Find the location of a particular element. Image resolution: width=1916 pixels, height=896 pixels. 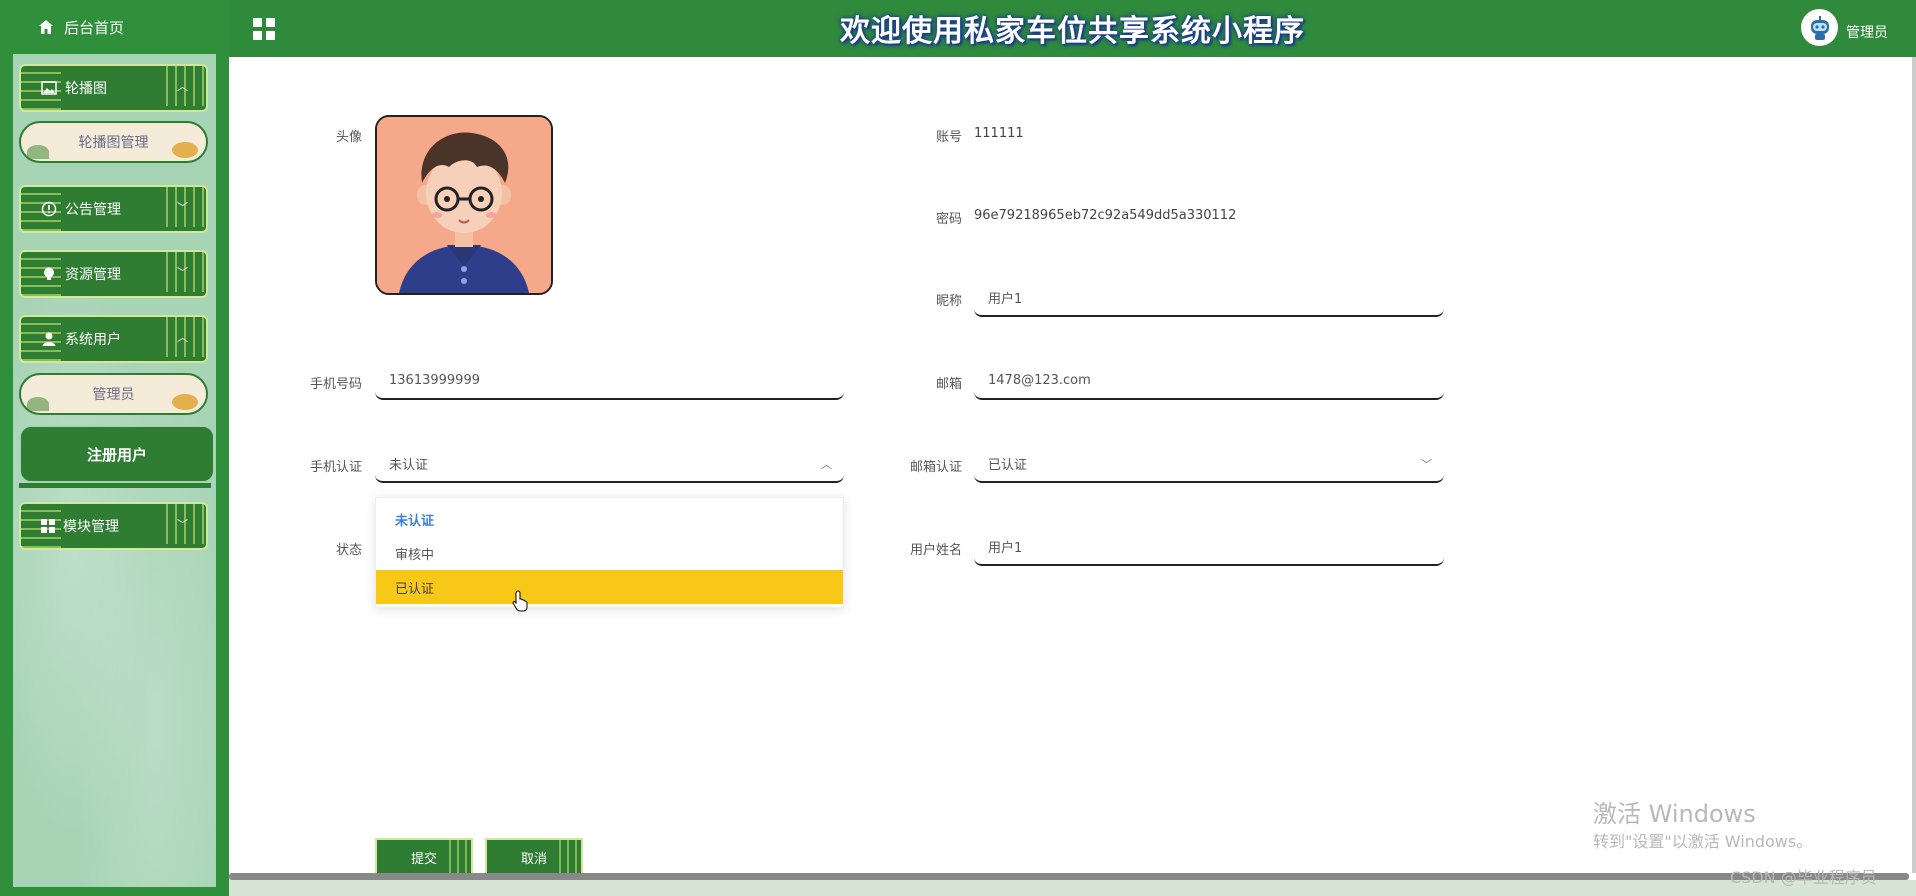

phone-field: 13613999999 is located at coordinates (609, 381).